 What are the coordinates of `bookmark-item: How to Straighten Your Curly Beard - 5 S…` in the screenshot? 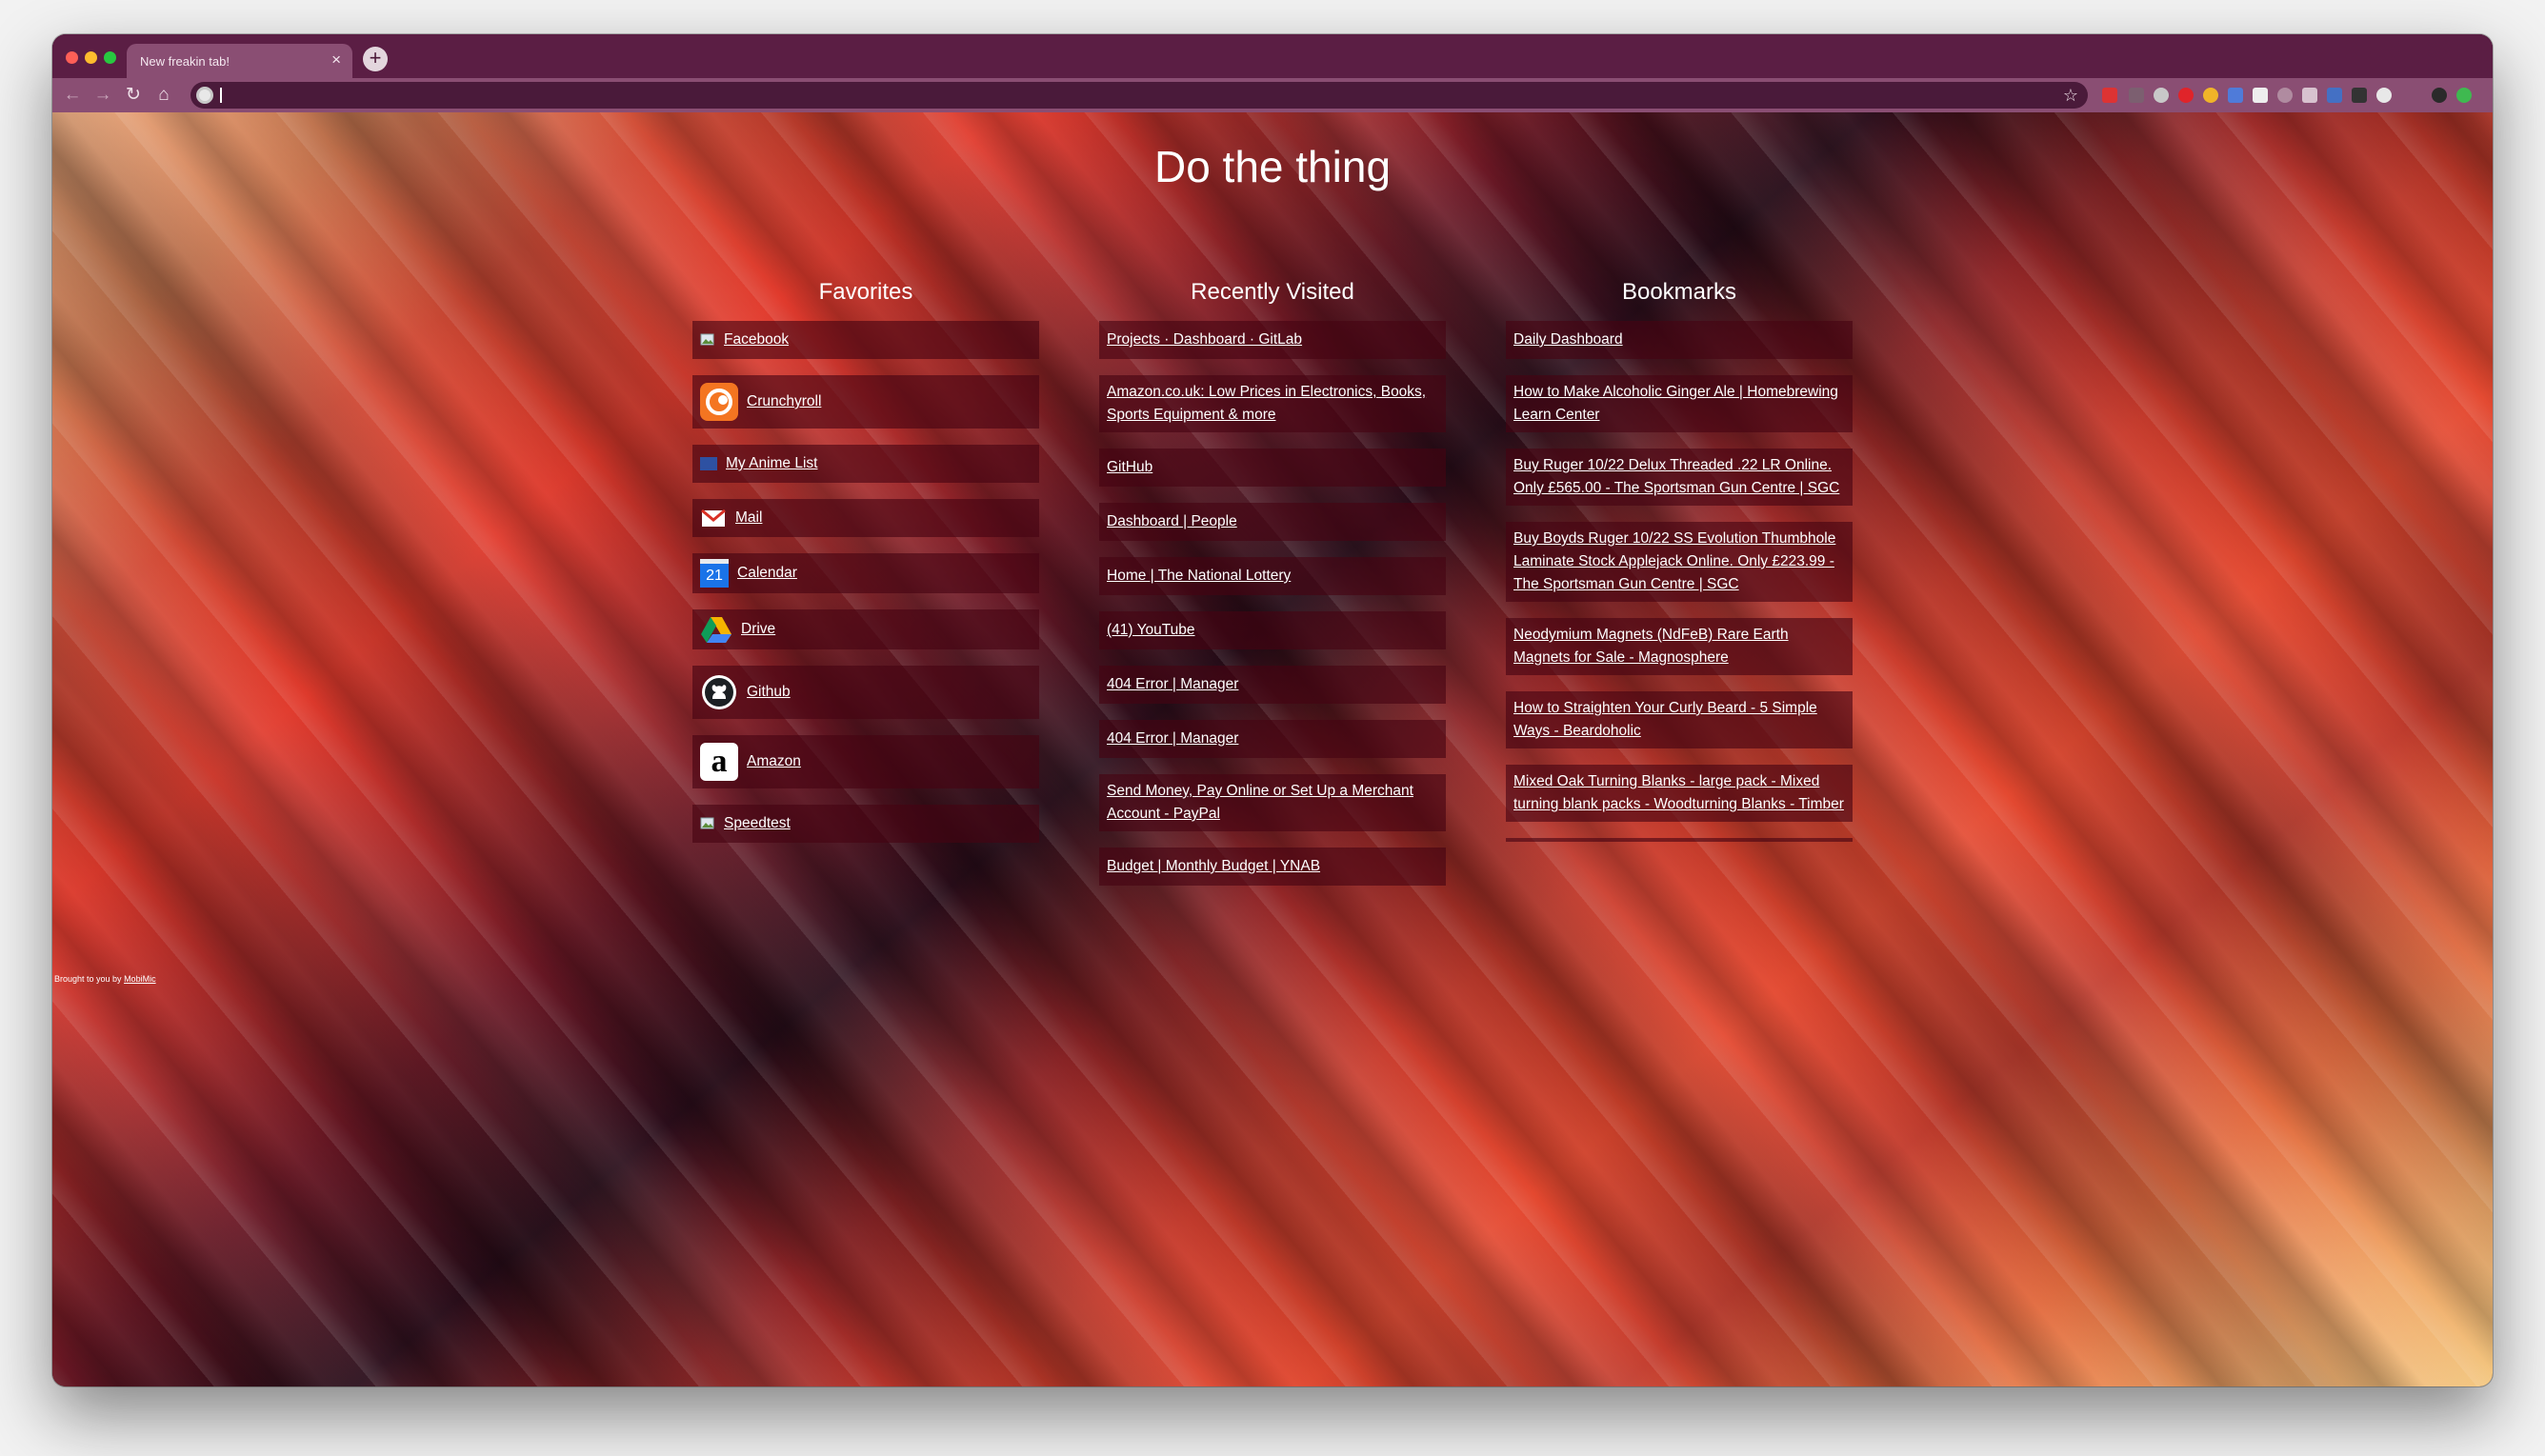 It's located at (1679, 720).